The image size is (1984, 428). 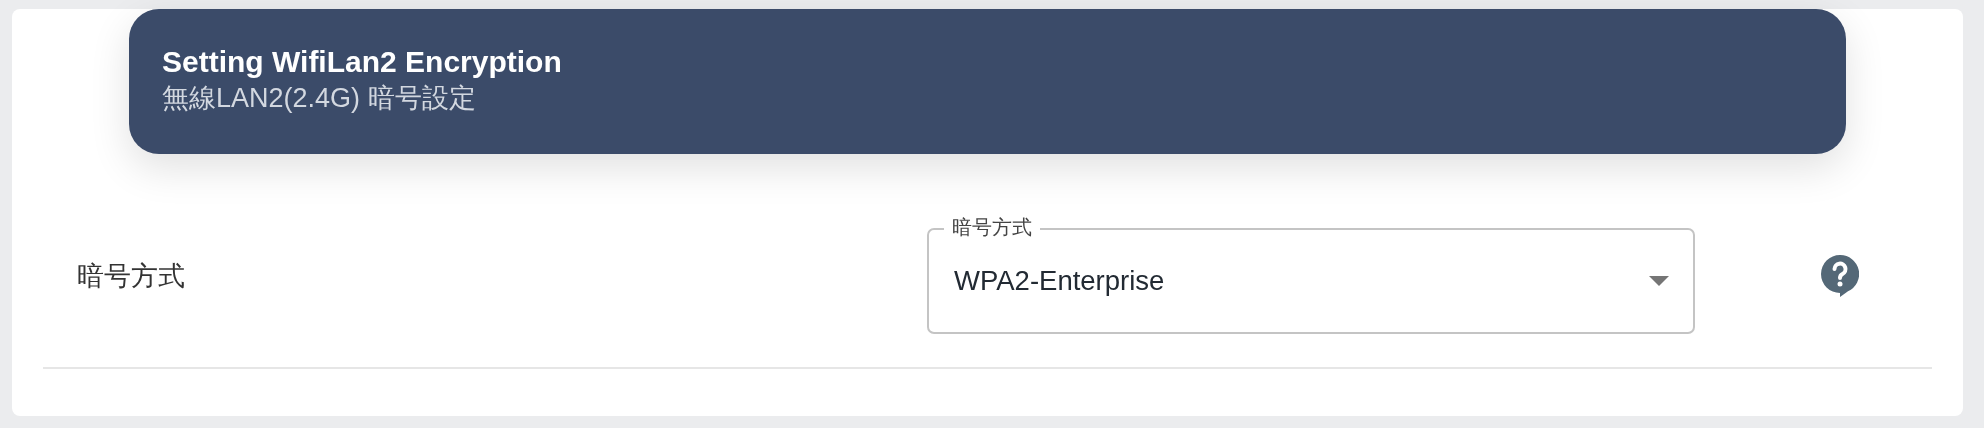 What do you see at coordinates (319, 98) in the screenshot?
I see `page-subtitle: 無線LAN2(2.4G) 暗号設定` at bounding box center [319, 98].